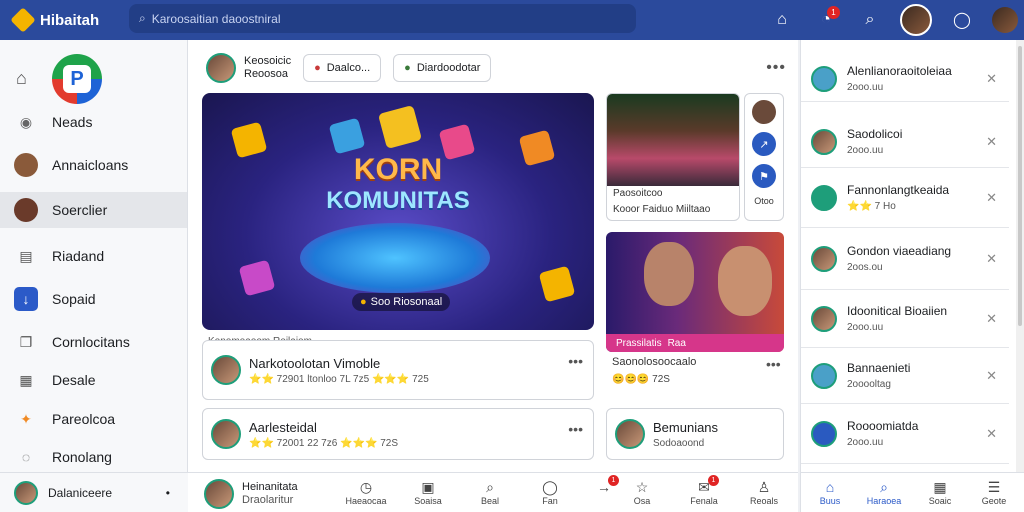  I want to click on story-user-name: Keosoicic, so click(268, 61).